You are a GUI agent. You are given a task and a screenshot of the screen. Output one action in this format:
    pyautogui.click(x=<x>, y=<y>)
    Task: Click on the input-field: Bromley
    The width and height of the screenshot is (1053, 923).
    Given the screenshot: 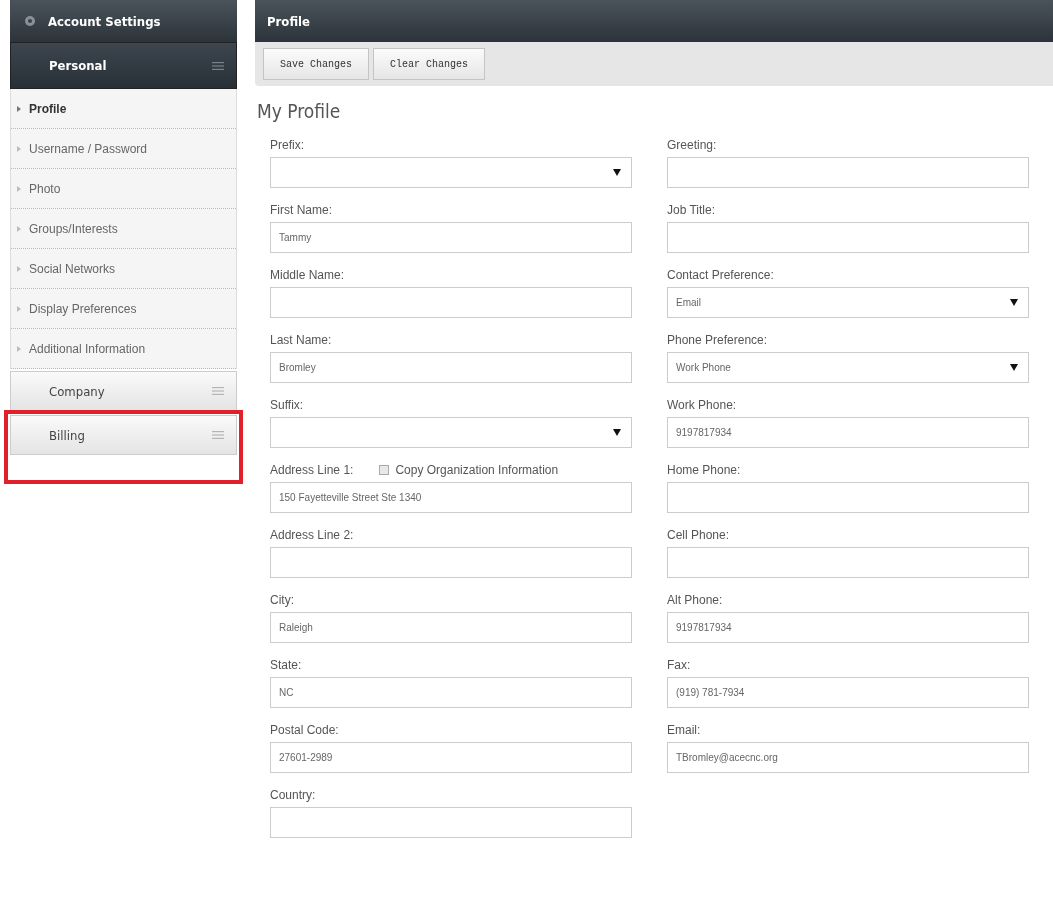 What is the action you would take?
    pyautogui.click(x=451, y=367)
    